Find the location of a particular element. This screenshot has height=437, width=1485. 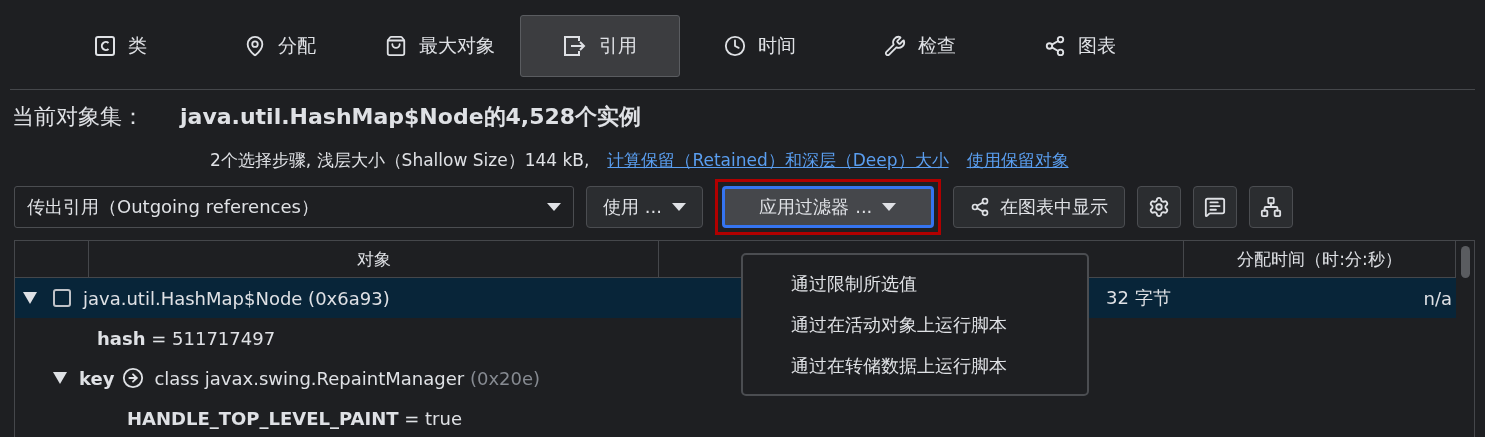

tab: 引用 is located at coordinates (600, 46).